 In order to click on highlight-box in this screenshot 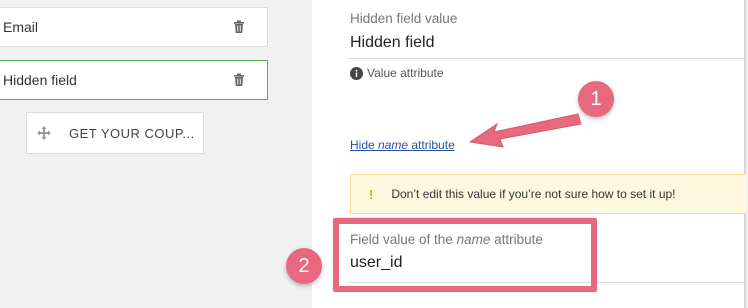, I will do `click(465, 255)`.